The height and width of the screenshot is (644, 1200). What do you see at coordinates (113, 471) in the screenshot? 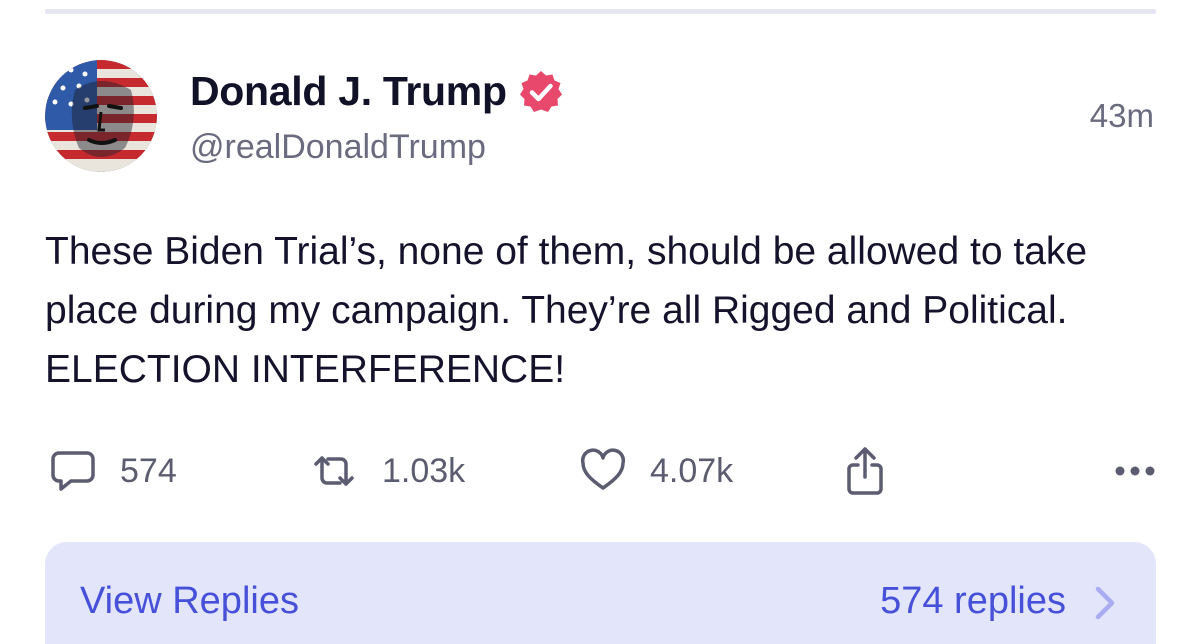
I see `reply-button: 574` at bounding box center [113, 471].